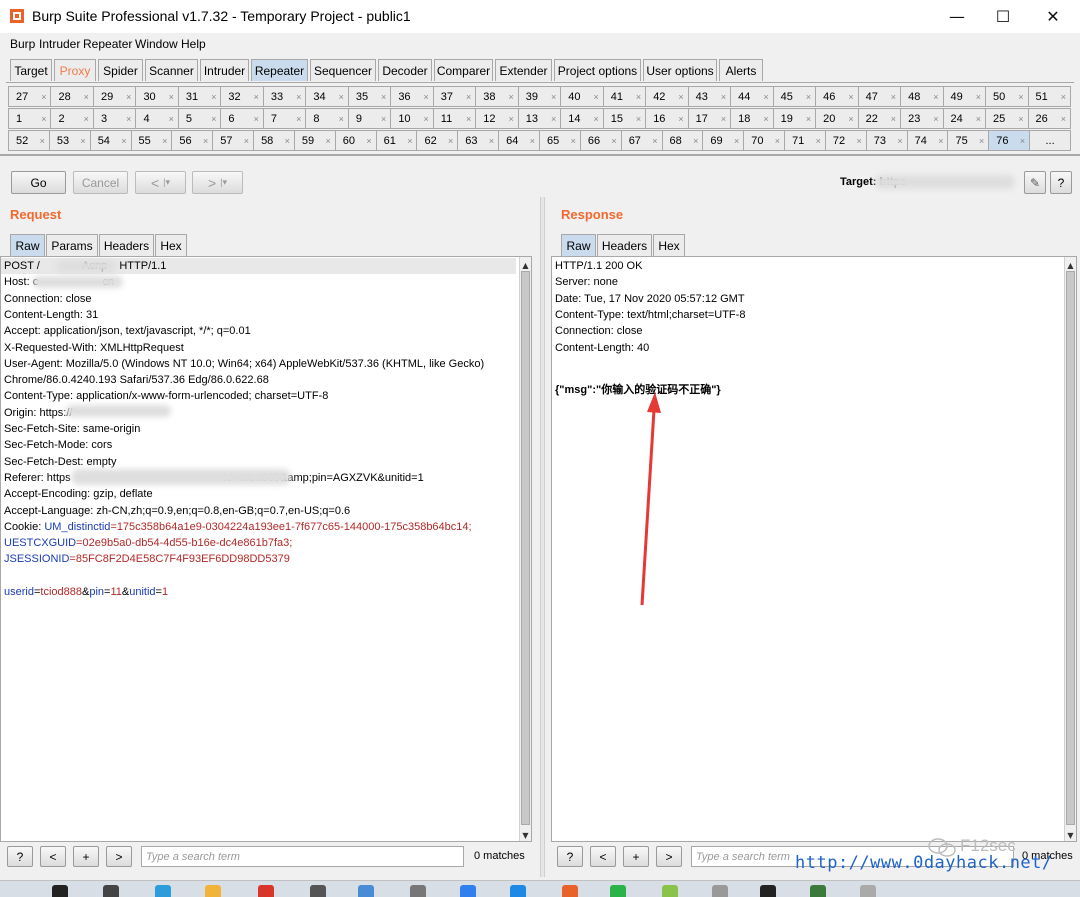 The image size is (1080, 897). Describe the element at coordinates (519, 140) in the screenshot. I see `repeater-tab-64: 64 ×` at that location.